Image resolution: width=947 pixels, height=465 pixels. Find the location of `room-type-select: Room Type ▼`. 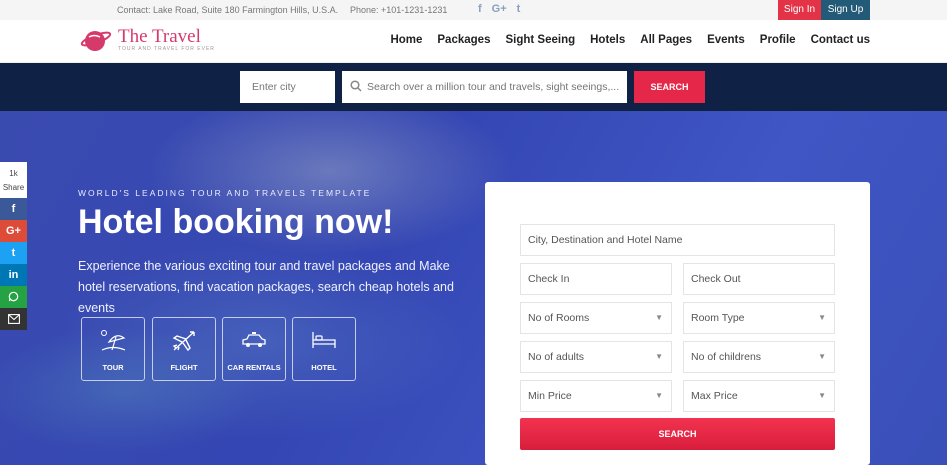

room-type-select: Room Type ▼ is located at coordinates (759, 318).